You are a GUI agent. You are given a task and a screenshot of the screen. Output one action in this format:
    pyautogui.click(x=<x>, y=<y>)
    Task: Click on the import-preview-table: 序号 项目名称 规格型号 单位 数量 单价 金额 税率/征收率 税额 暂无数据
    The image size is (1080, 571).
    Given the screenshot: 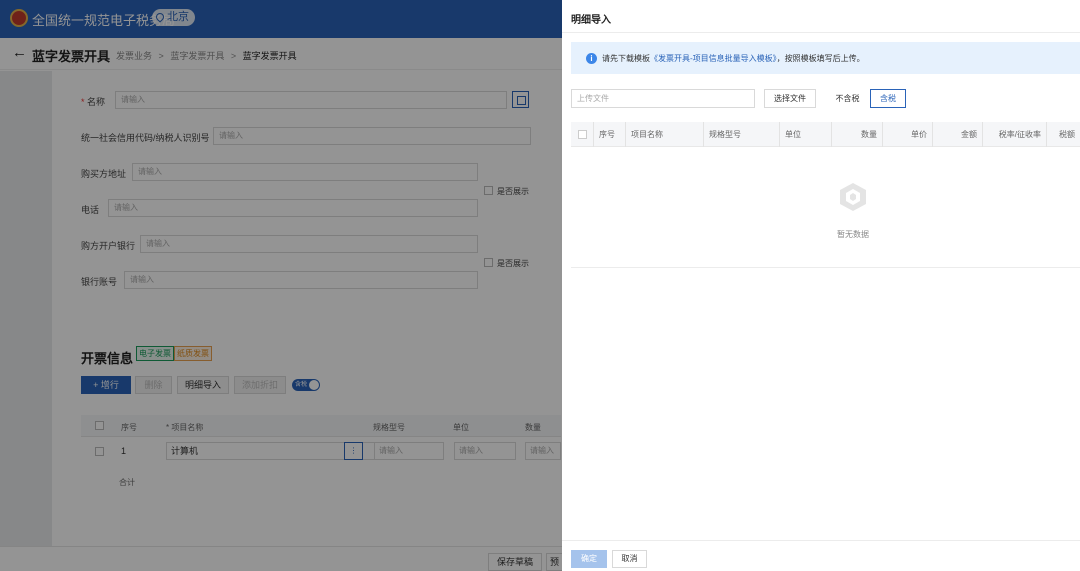 What is the action you would take?
    pyautogui.click(x=825, y=195)
    